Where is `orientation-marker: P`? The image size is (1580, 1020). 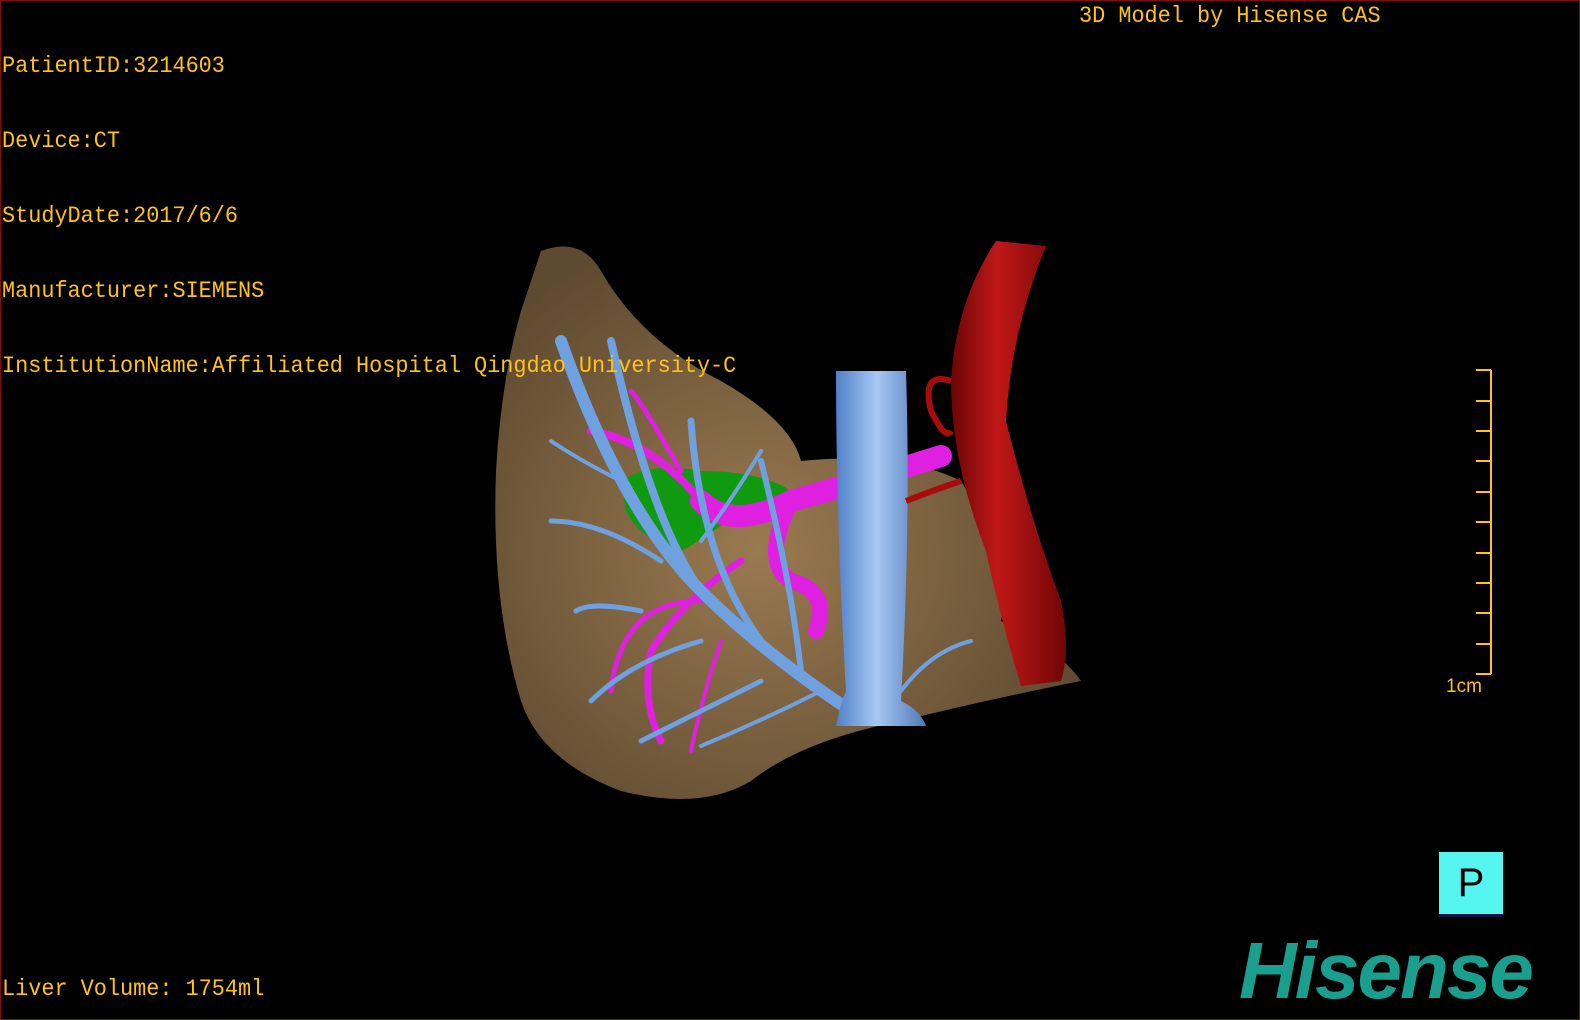 orientation-marker: P is located at coordinates (1471, 884).